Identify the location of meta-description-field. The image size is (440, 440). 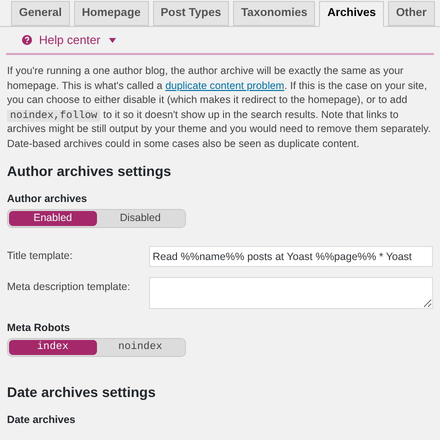
(290, 293).